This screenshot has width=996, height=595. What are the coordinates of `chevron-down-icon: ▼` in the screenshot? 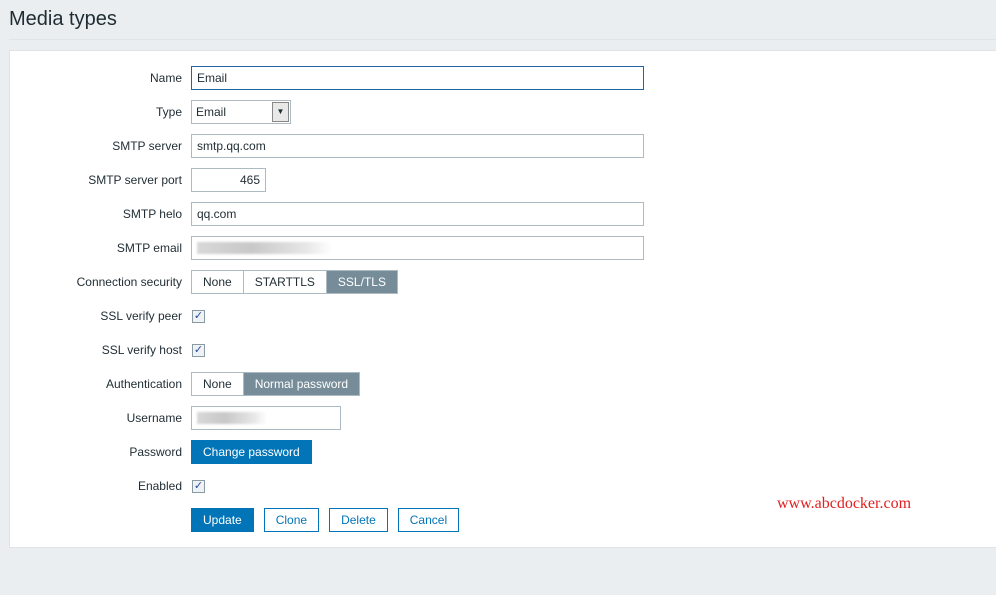 It's located at (280, 112).